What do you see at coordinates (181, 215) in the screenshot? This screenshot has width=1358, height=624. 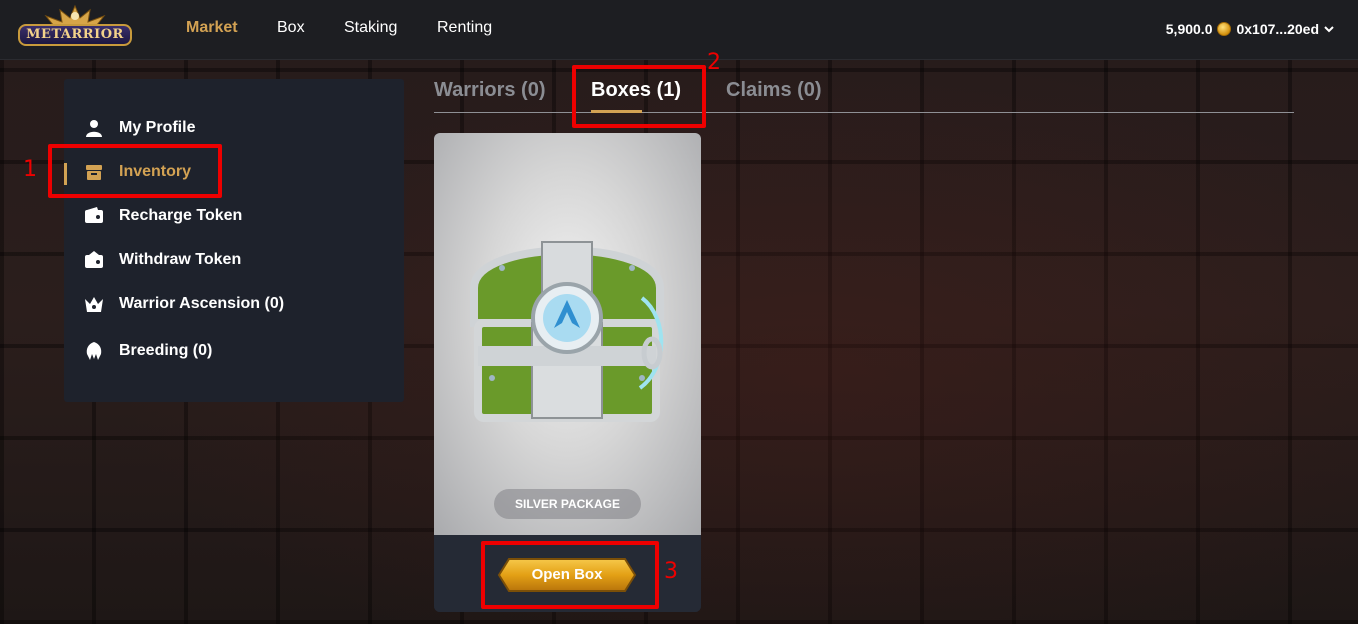 I see `sidebar-item-label: Recharge Token` at bounding box center [181, 215].